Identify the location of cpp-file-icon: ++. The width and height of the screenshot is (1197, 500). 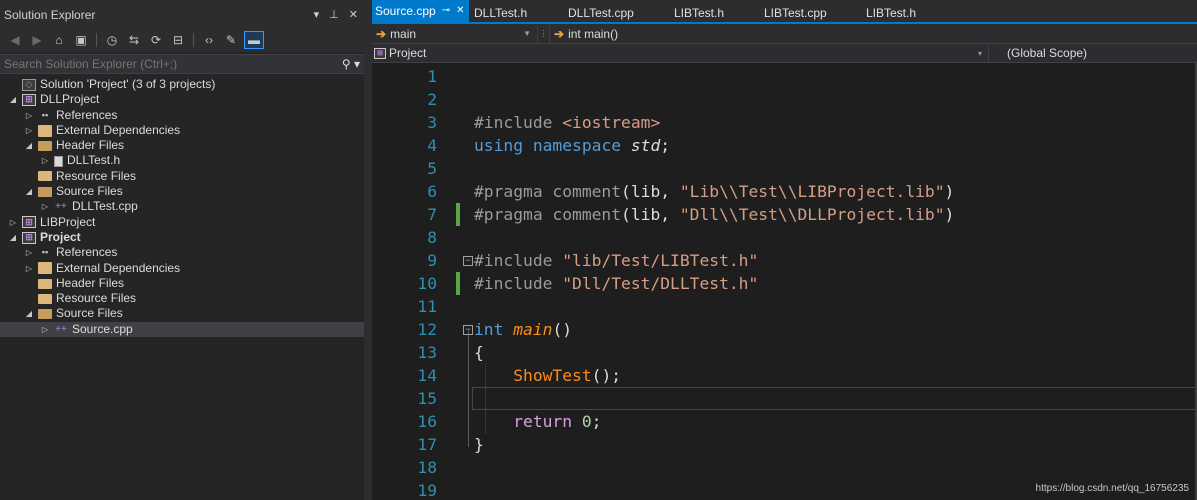
(61, 207).